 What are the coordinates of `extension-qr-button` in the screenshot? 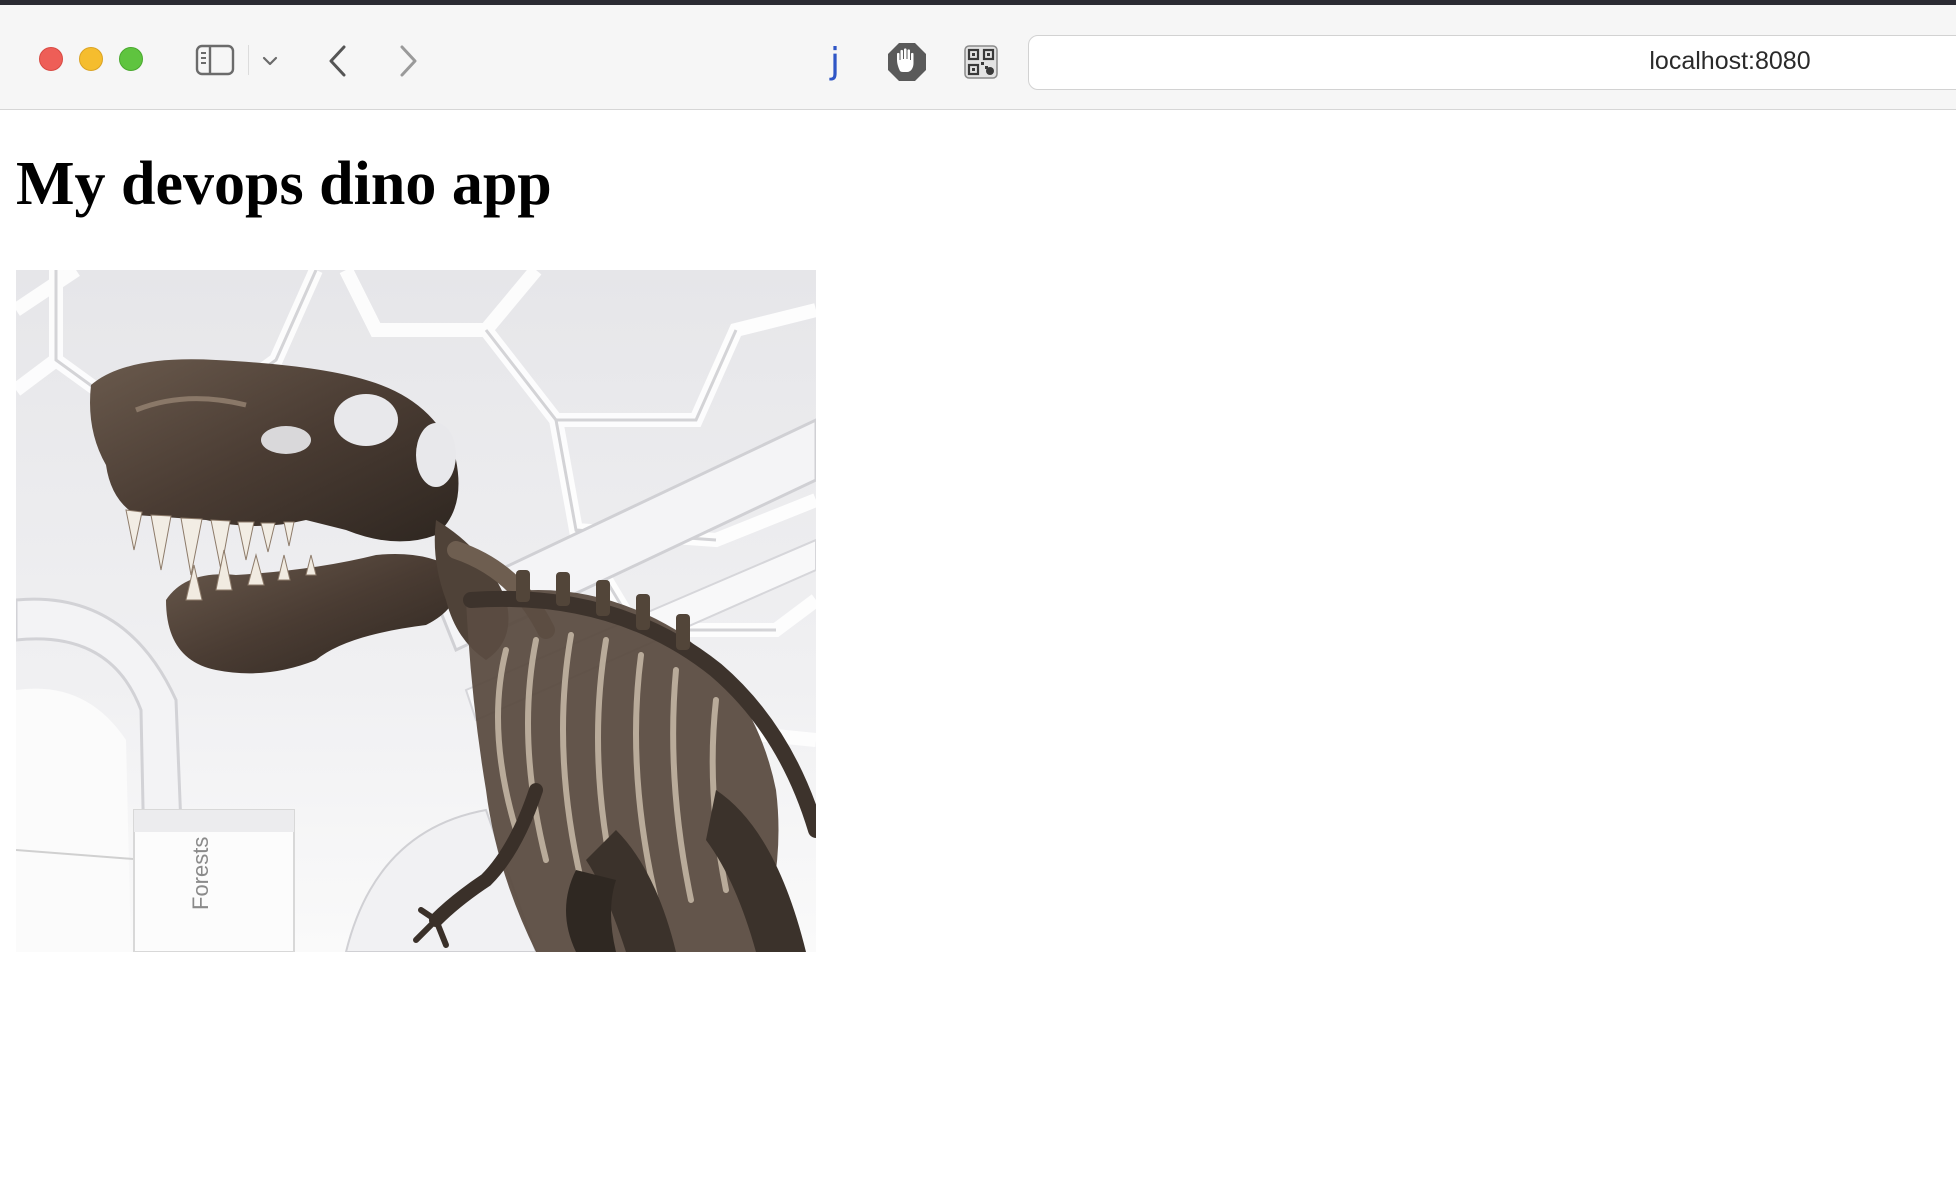 It's located at (981, 62).